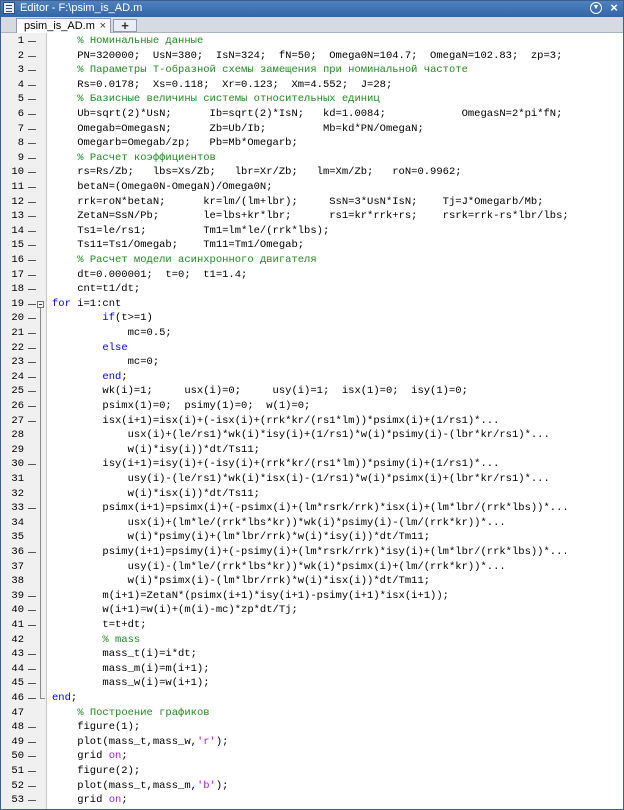  Describe the element at coordinates (96, 727) in the screenshot. I see `code-line: figure(1);` at that location.